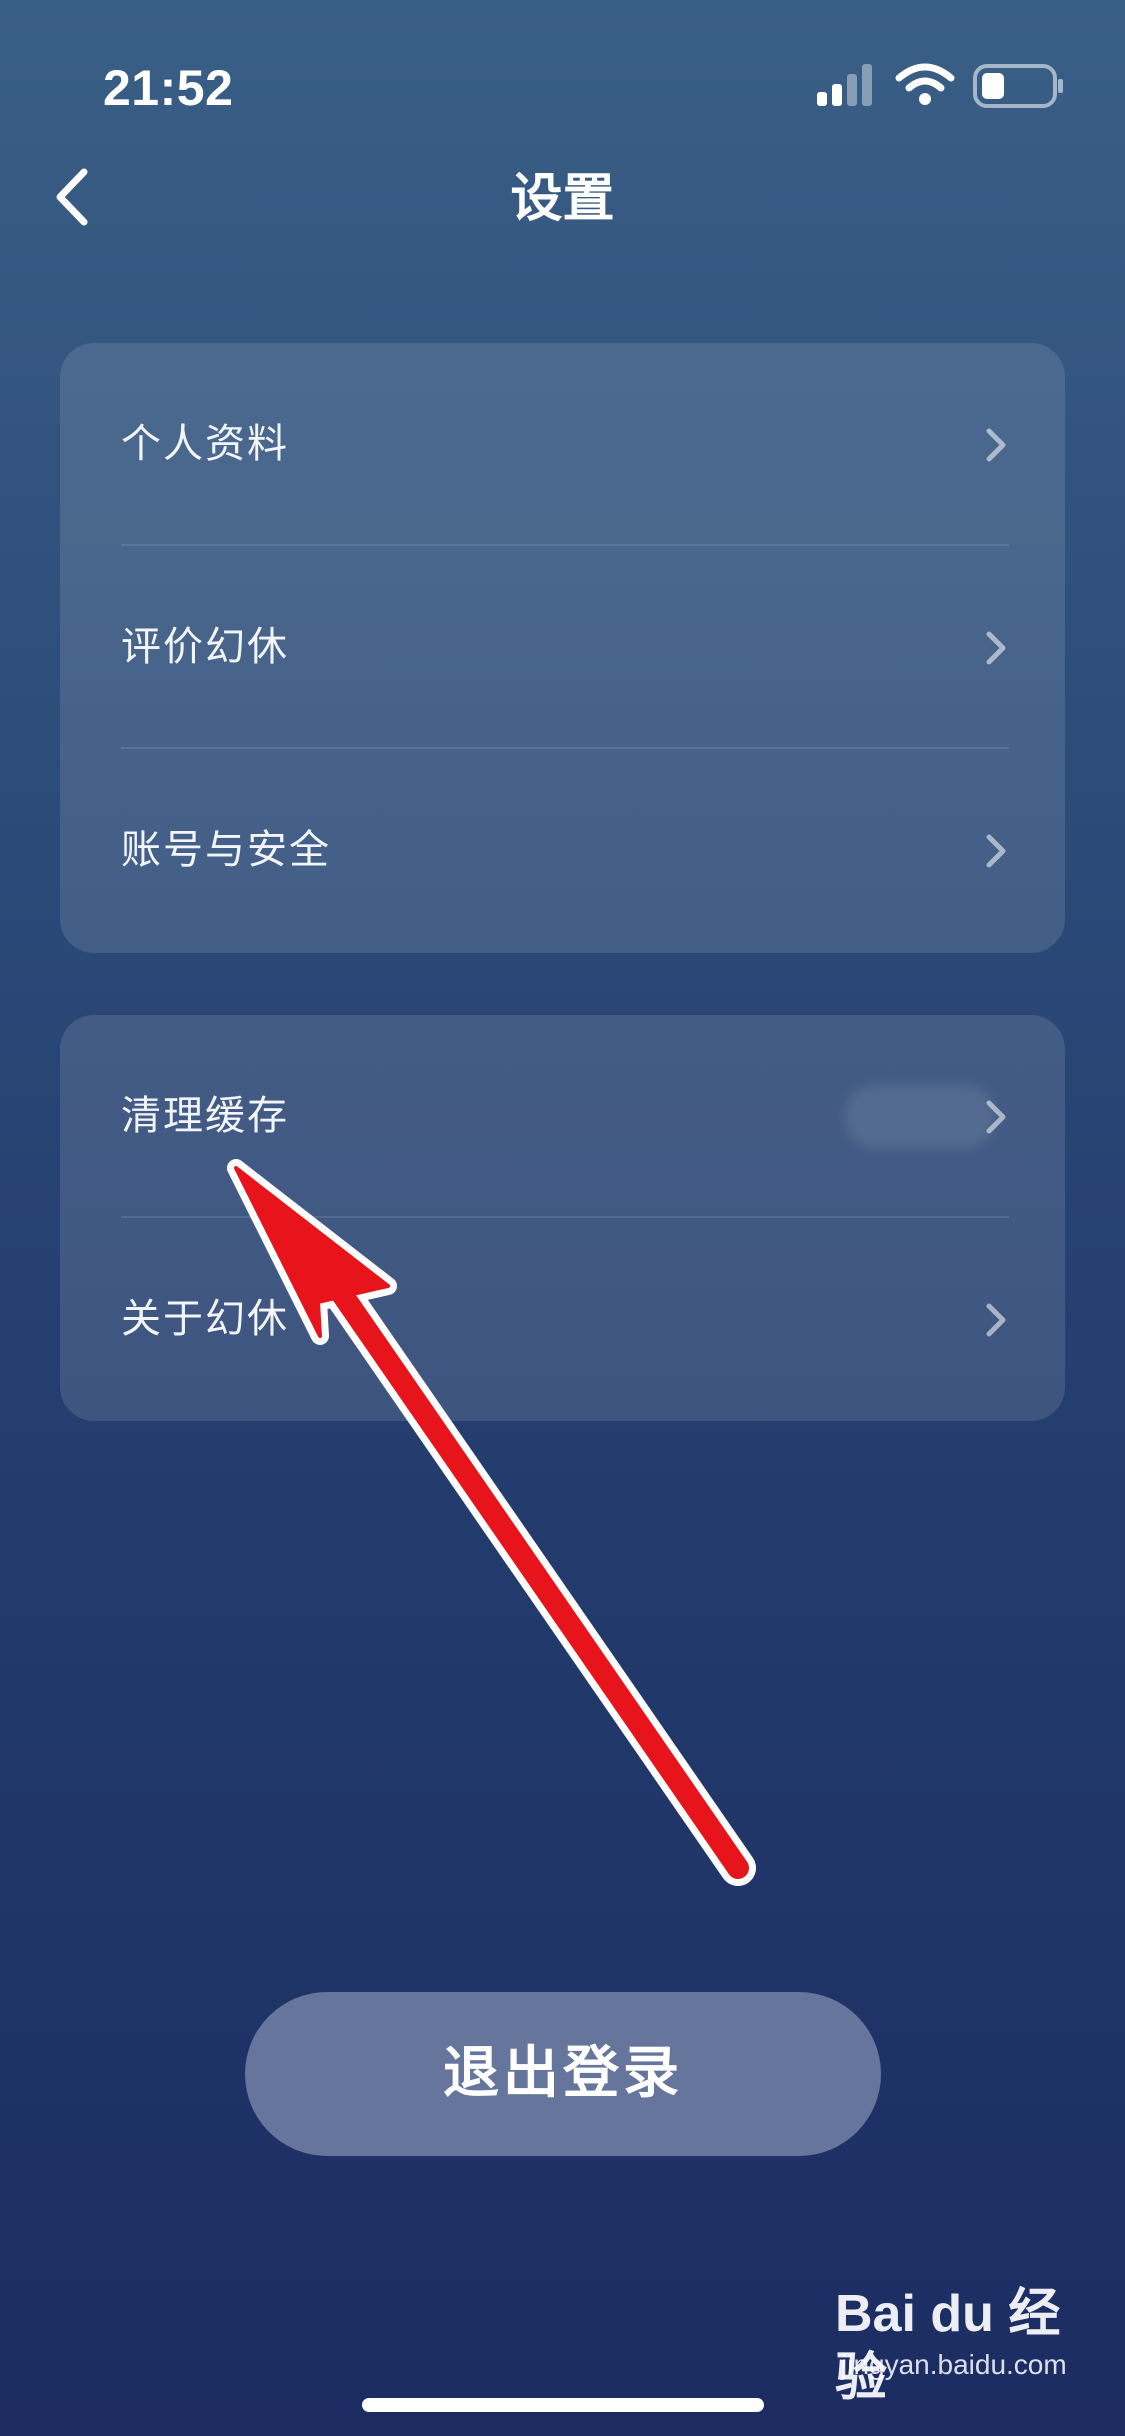 The height and width of the screenshot is (2436, 1125). What do you see at coordinates (226, 850) in the screenshot?
I see `settings-row-label: 账号与安全` at bounding box center [226, 850].